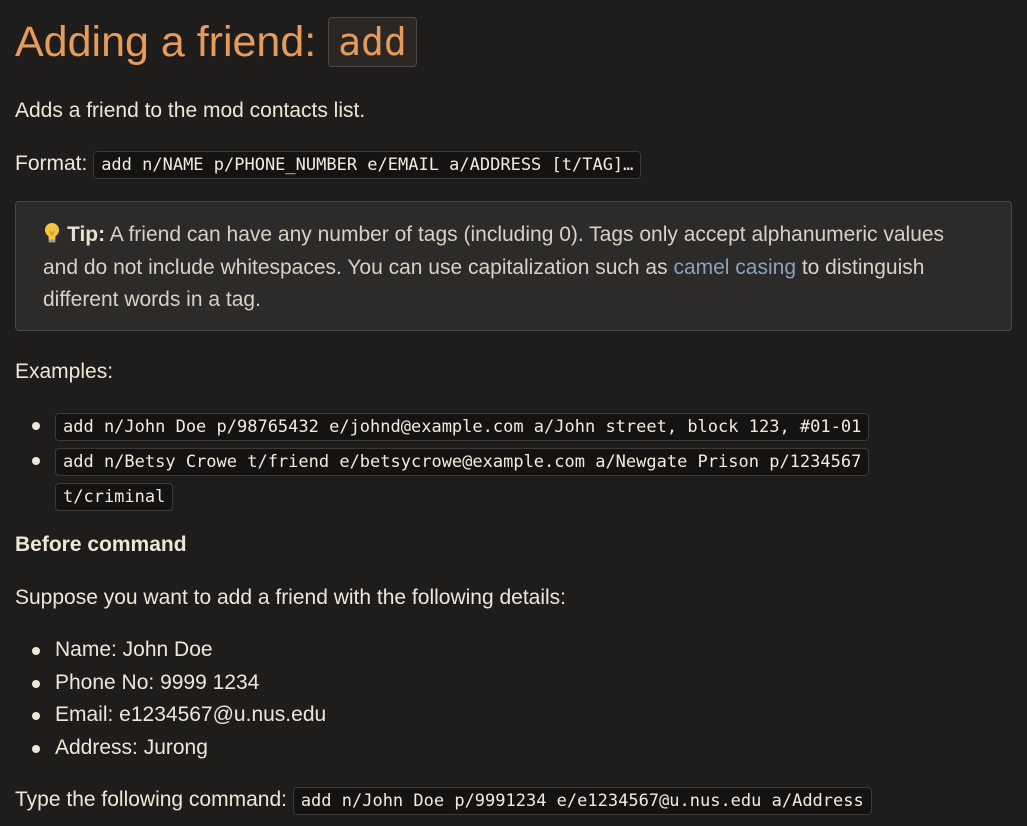 The height and width of the screenshot is (826, 1027). I want to click on example-code-continuation: t/criminal, so click(114, 497).